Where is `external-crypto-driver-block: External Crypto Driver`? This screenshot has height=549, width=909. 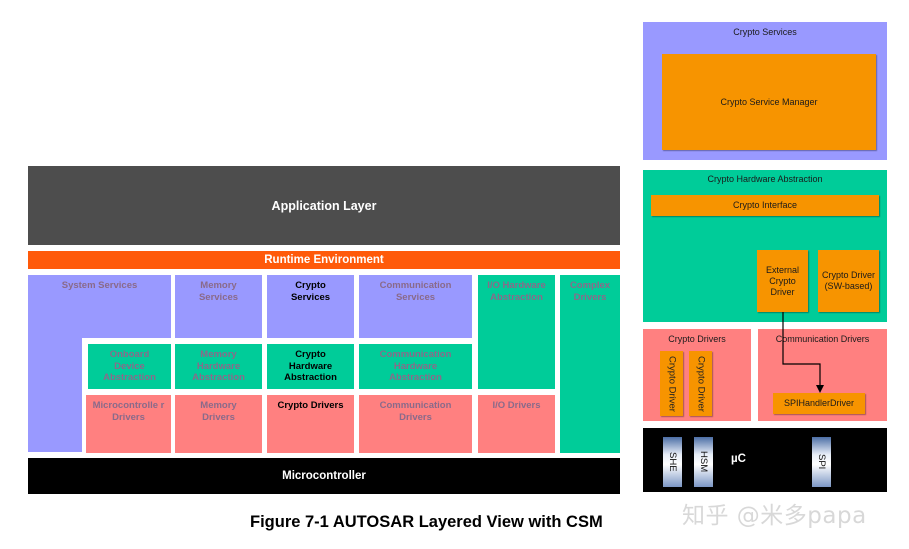
external-crypto-driver-block: External Crypto Driver is located at coordinates (782, 281).